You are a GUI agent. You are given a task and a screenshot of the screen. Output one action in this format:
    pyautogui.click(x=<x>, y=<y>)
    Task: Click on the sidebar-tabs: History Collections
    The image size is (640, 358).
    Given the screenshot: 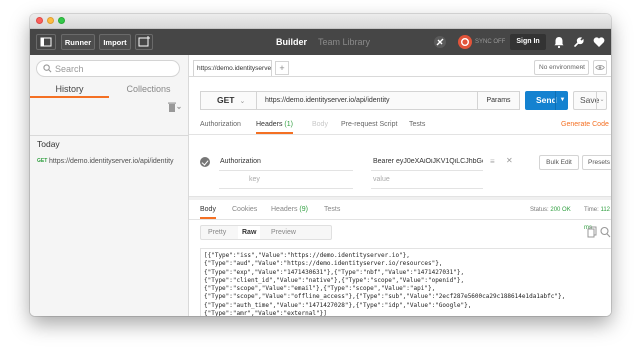 What is the action you would take?
    pyautogui.click(x=109, y=89)
    